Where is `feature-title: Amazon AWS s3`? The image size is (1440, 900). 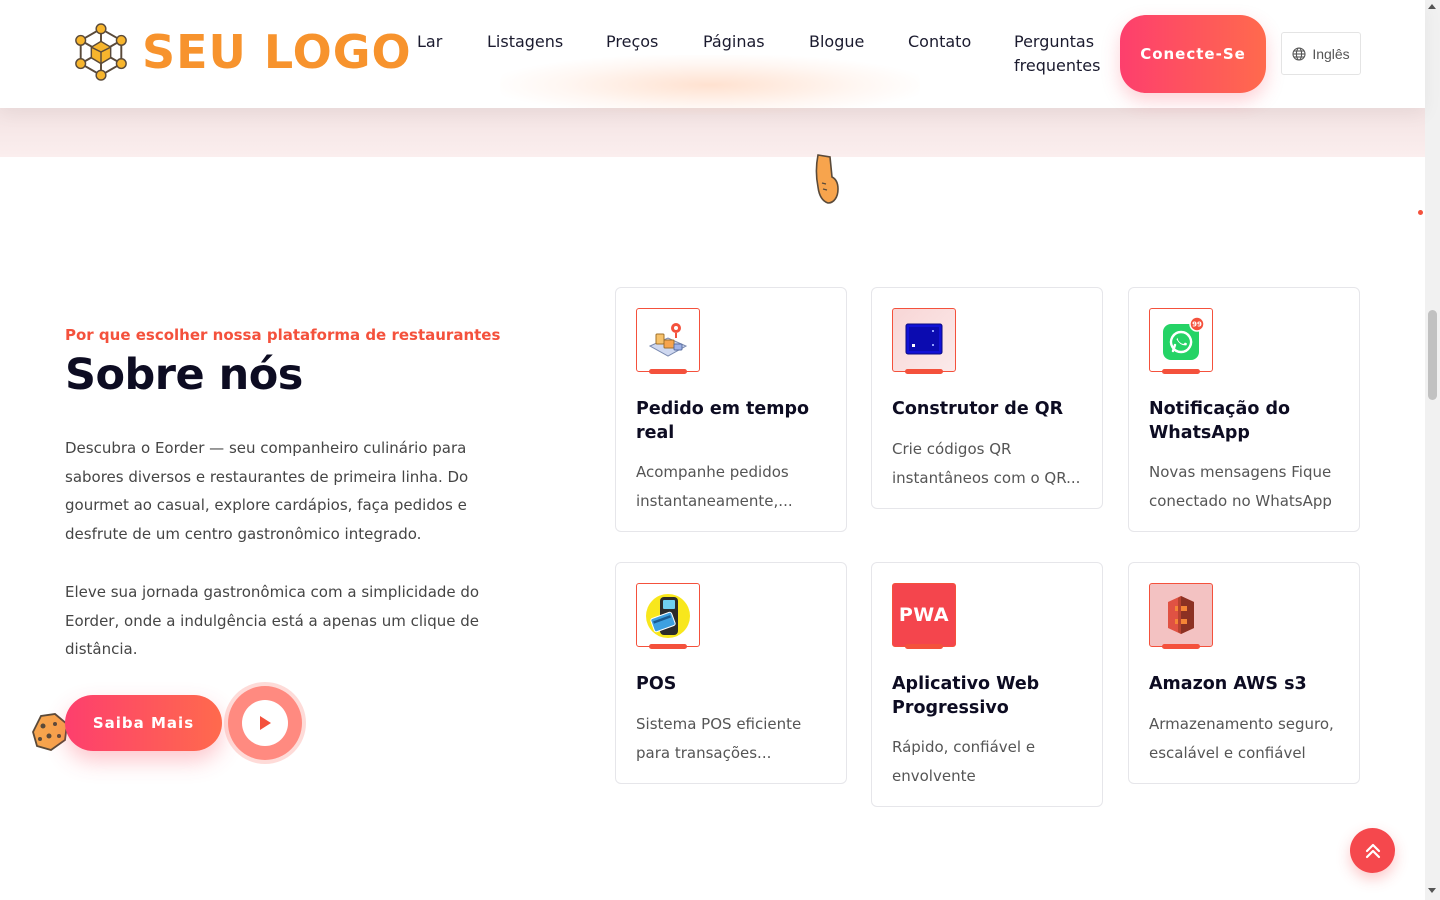
feature-title: Amazon AWS s3 is located at coordinates (1228, 684).